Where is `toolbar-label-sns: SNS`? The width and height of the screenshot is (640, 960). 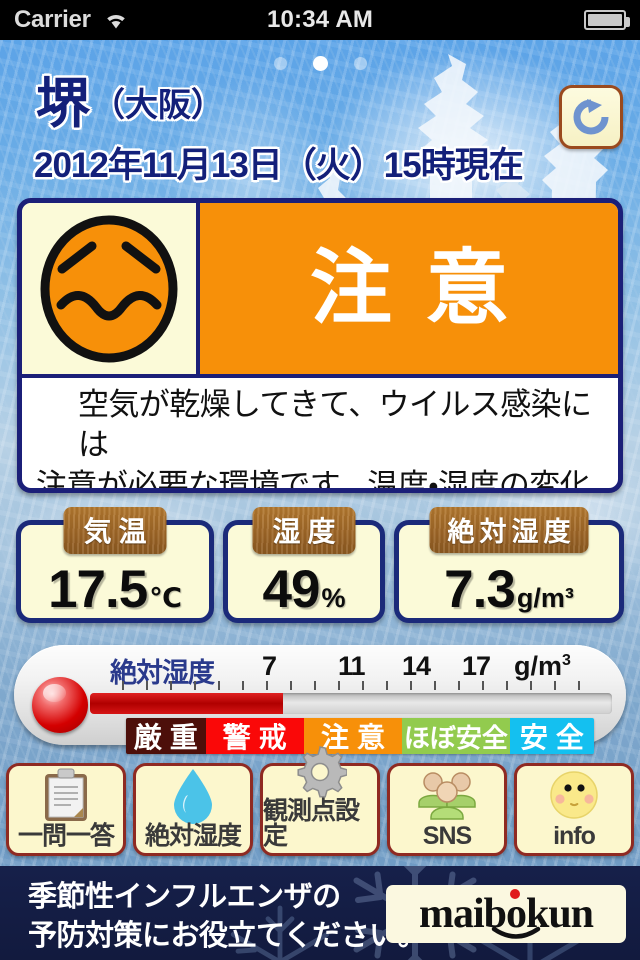 toolbar-label-sns: SNS is located at coordinates (447, 836).